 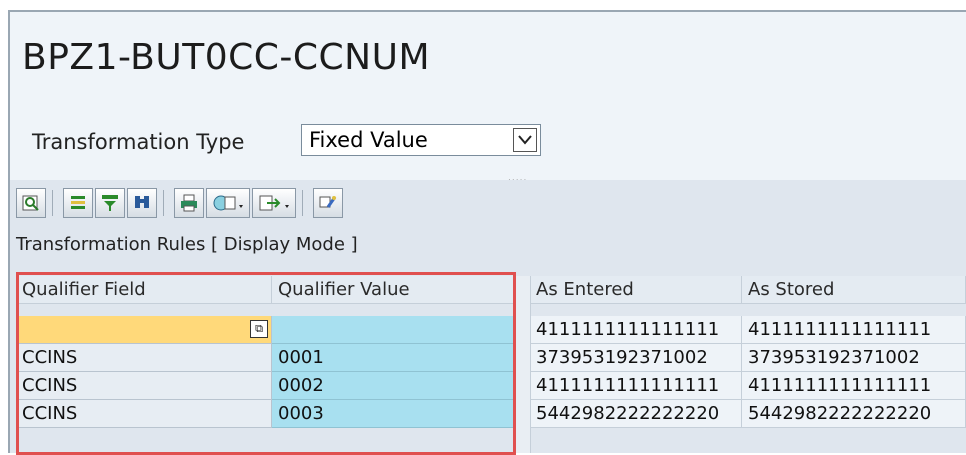 I want to click on transformation-type-select: Fixed Value, so click(x=421, y=140).